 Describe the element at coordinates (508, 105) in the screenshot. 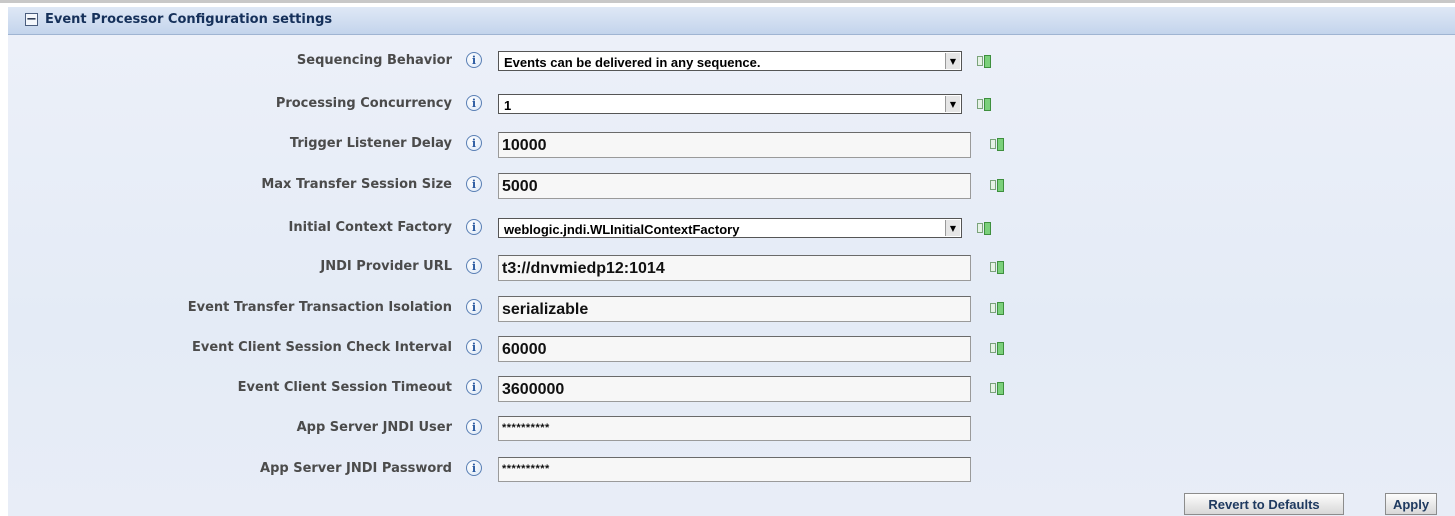

I see `select-value: 1` at that location.